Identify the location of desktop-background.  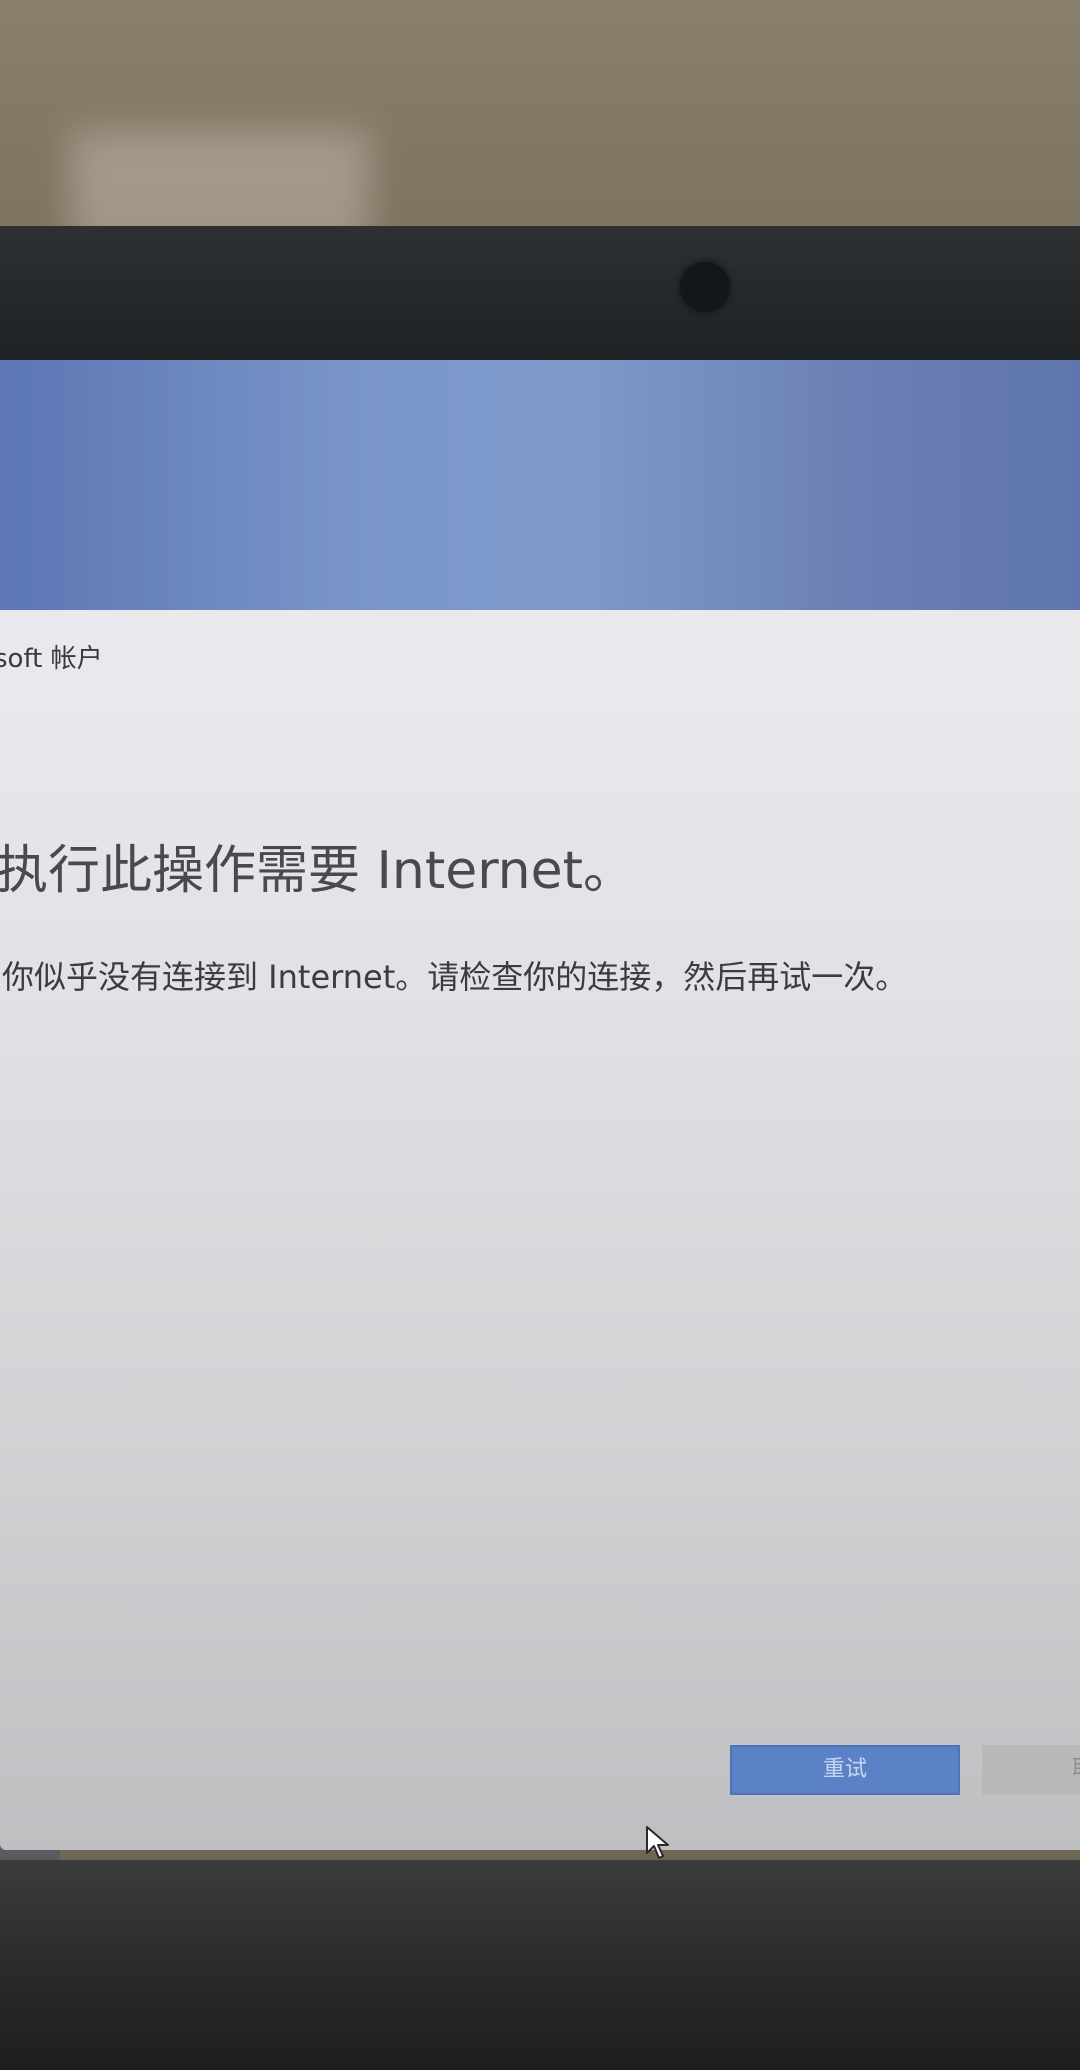
(540, 485).